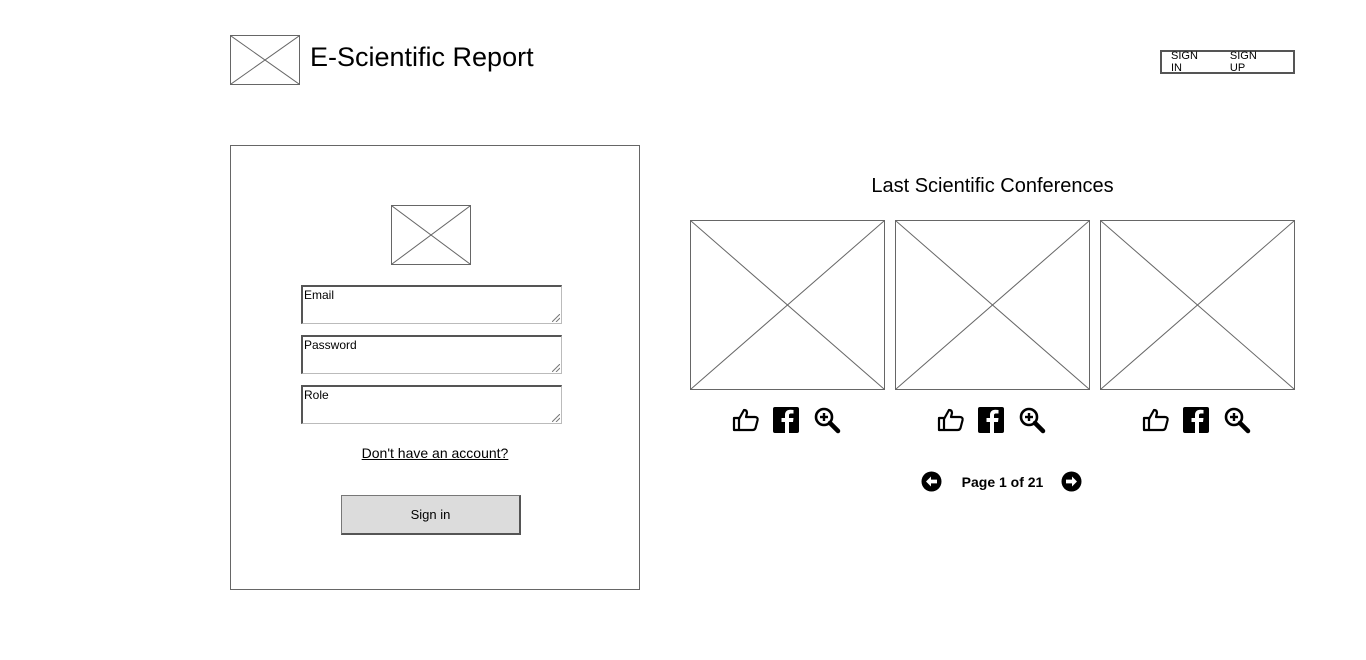 The image size is (1366, 660). I want to click on next-page-button, so click(1071, 481).